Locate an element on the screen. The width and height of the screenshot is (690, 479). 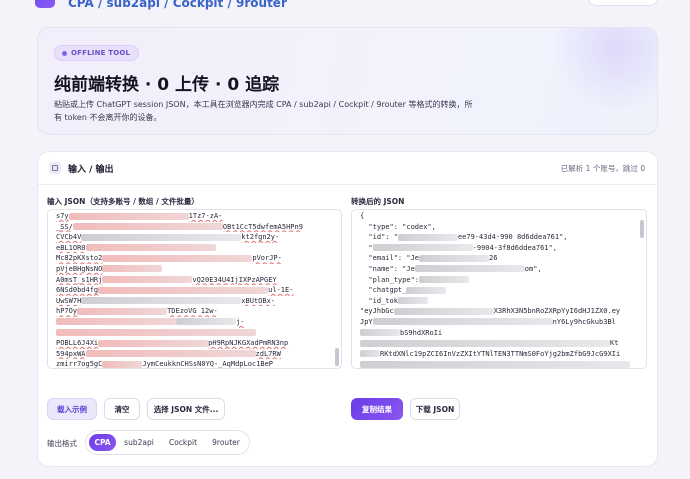
panel-title: 输入 / 输出 is located at coordinates (91, 170).